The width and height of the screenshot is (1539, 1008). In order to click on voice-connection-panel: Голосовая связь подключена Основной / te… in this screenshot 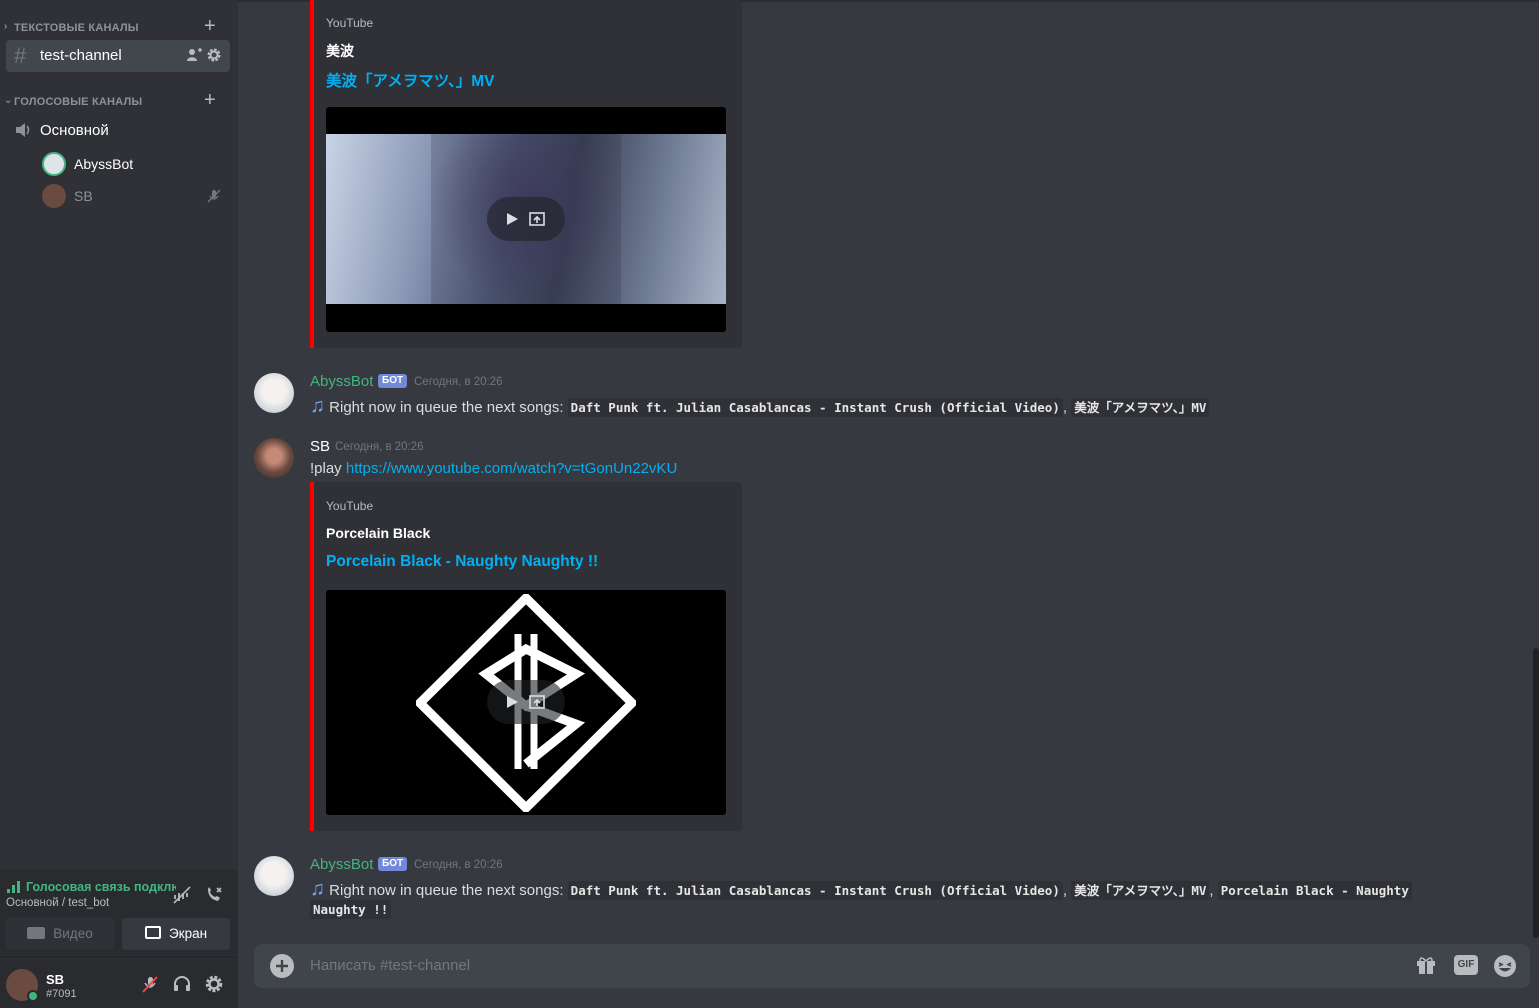, I will do `click(119, 914)`.